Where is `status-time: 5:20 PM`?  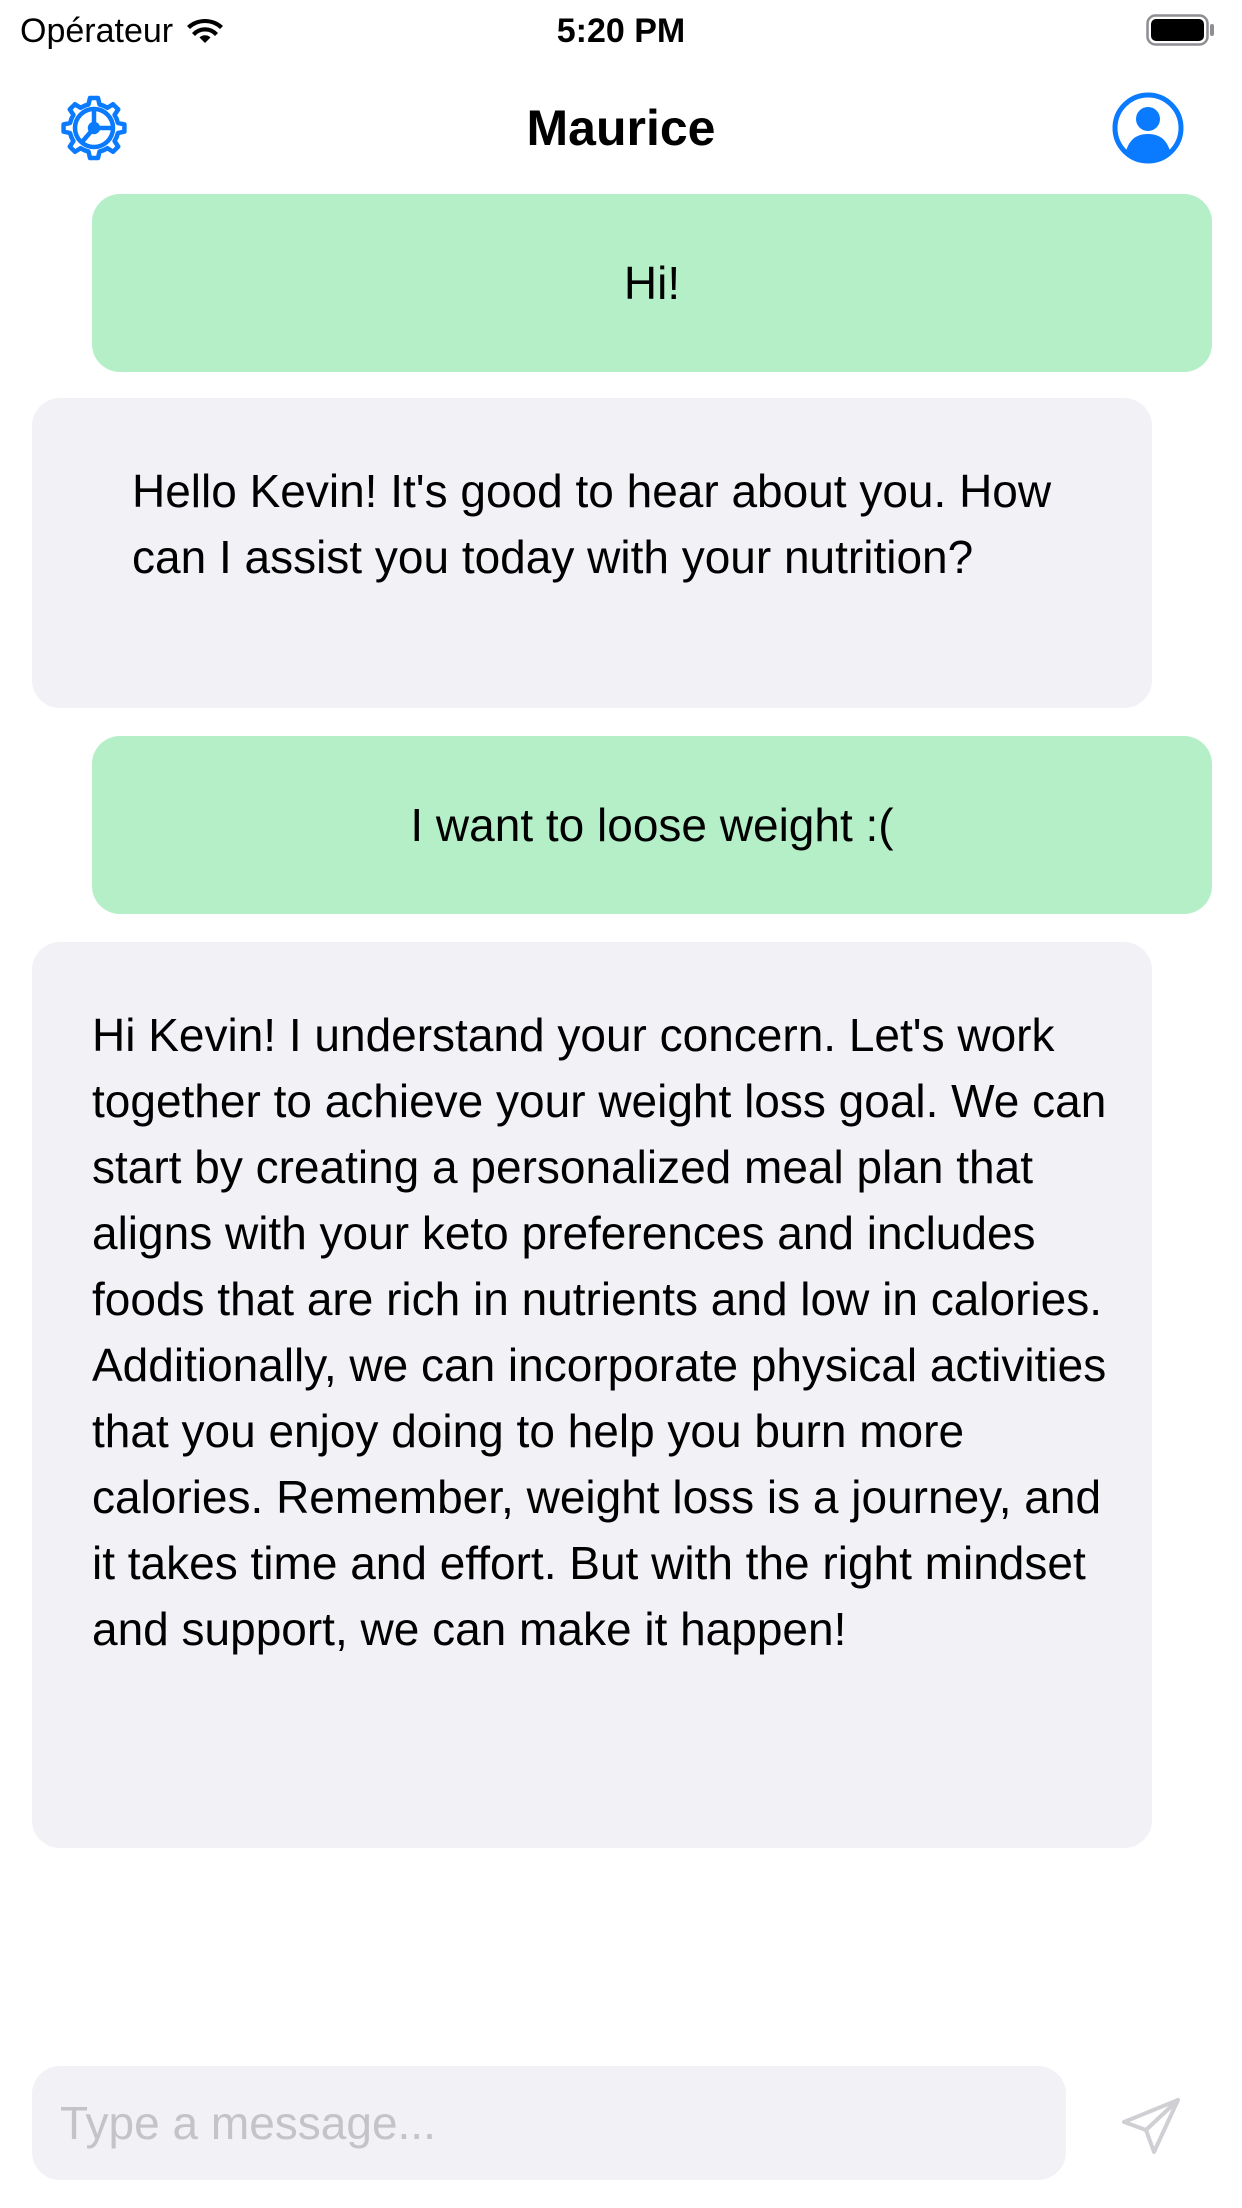 status-time: 5:20 PM is located at coordinates (621, 31).